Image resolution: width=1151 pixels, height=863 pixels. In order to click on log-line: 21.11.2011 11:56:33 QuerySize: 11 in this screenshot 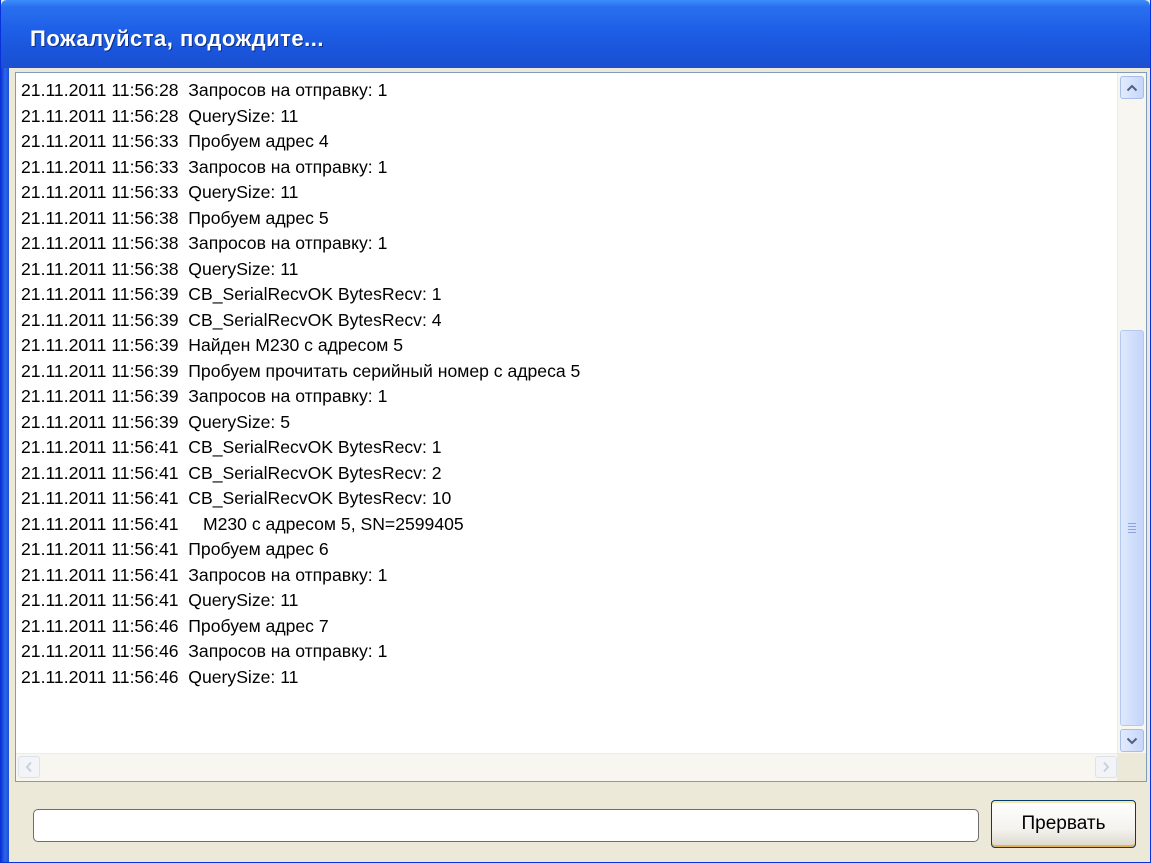, I will do `click(160, 192)`.